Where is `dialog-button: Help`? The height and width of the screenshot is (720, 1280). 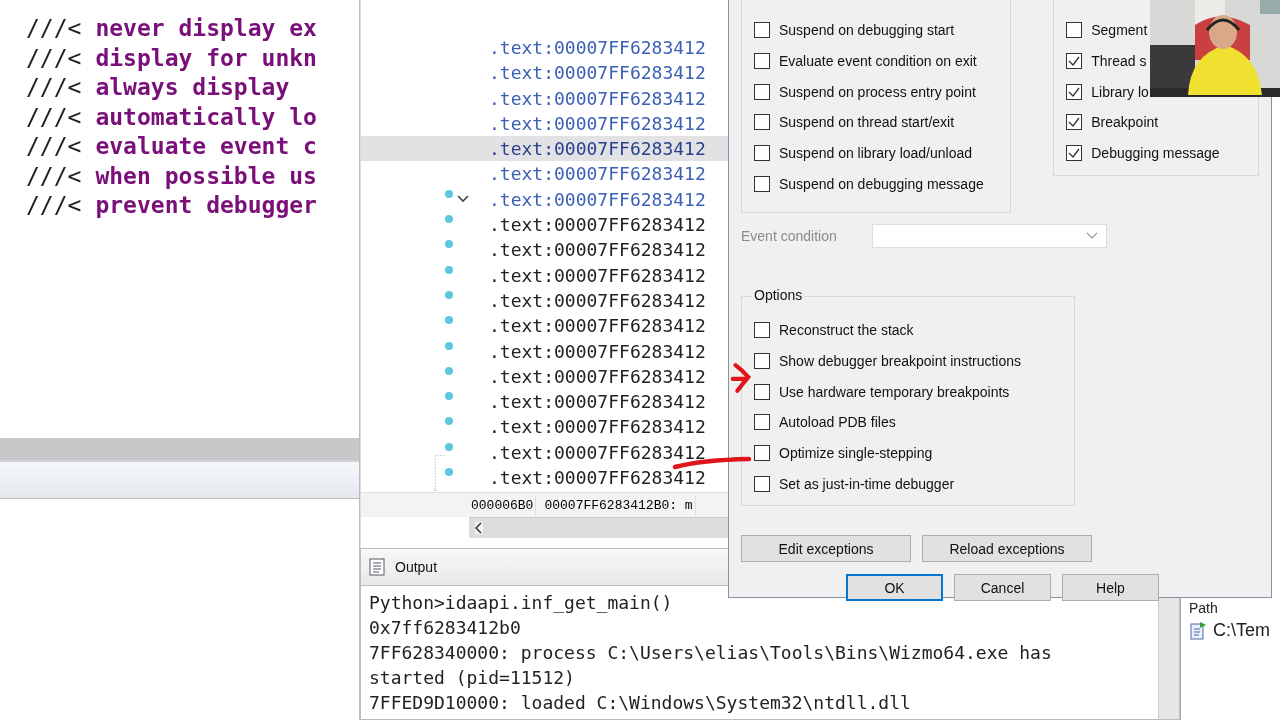
dialog-button: Help is located at coordinates (1110, 587).